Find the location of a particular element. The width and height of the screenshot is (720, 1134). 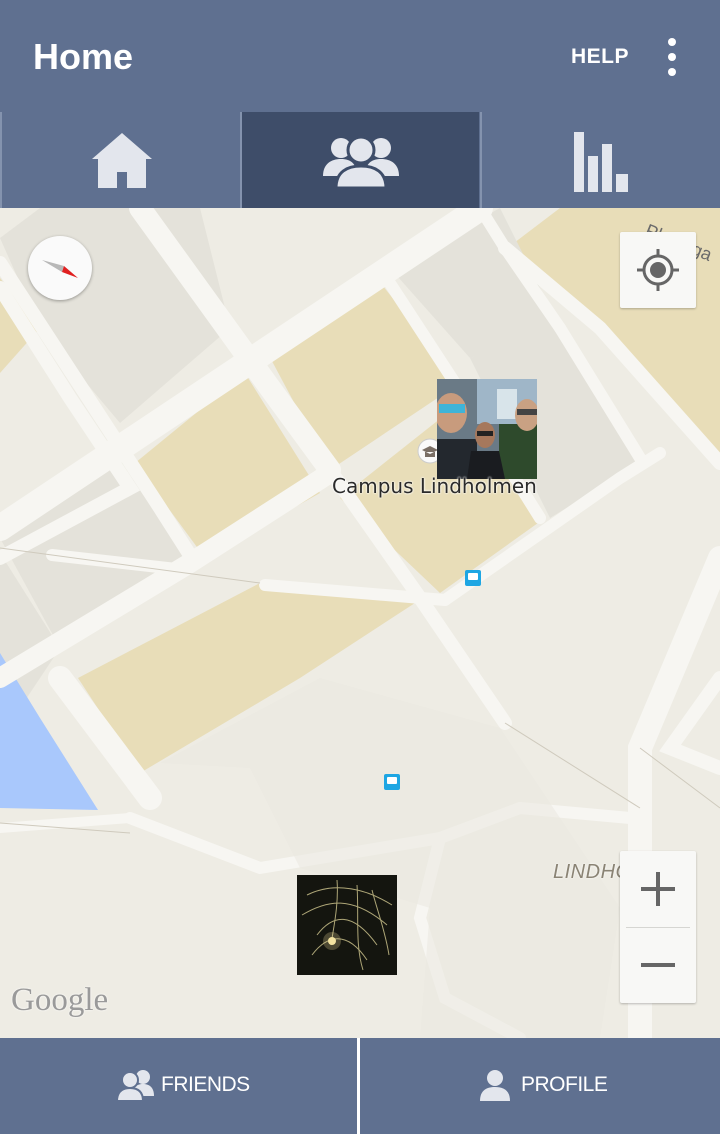

my-location-button is located at coordinates (658, 270).